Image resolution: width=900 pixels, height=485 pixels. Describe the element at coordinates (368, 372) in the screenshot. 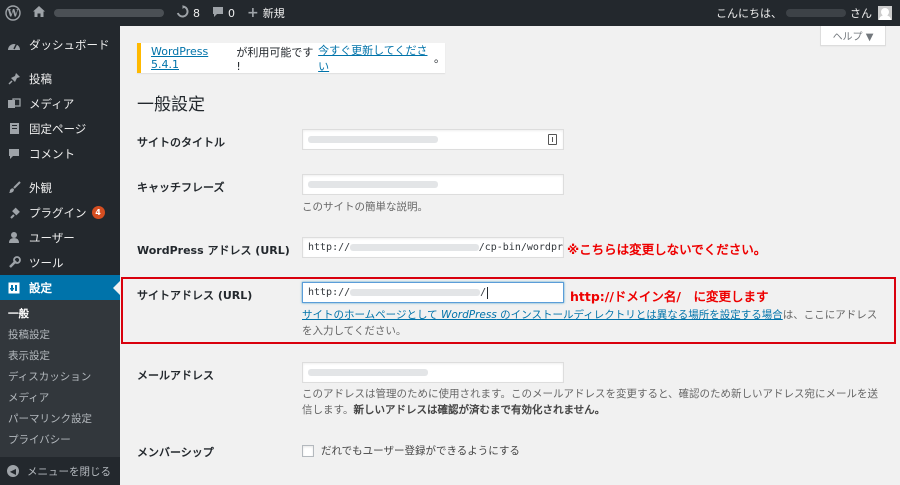

I see `email-value-blurred` at that location.